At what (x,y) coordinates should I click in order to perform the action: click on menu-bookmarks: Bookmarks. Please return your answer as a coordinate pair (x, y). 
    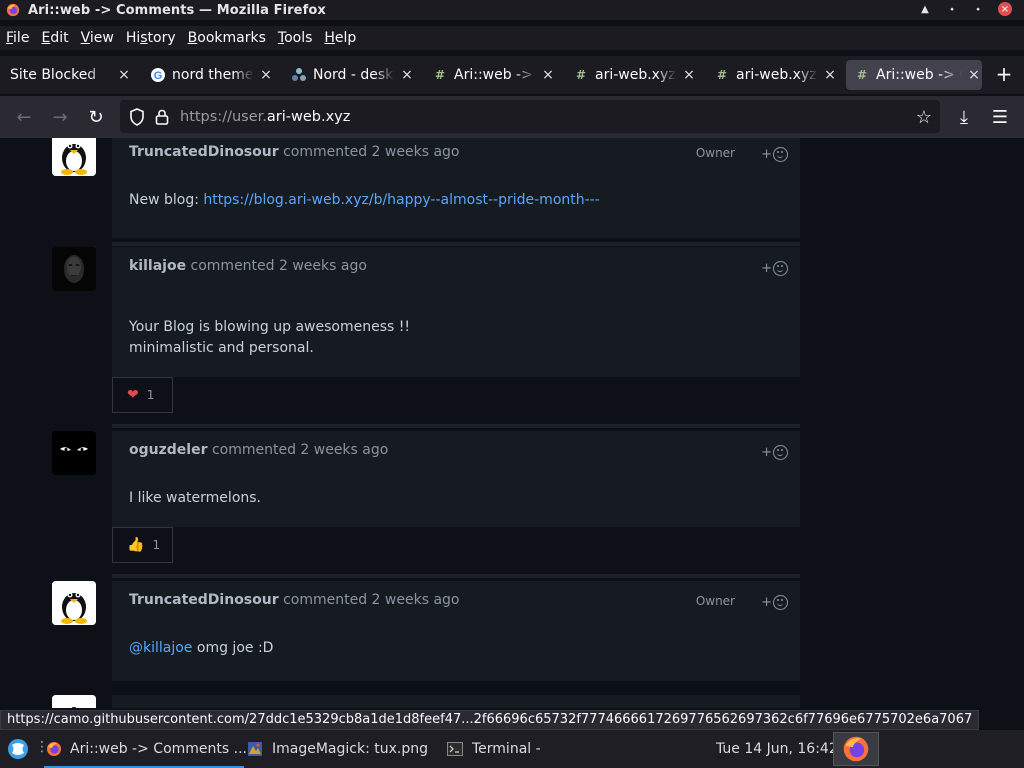
    Looking at the image, I should click on (227, 38).